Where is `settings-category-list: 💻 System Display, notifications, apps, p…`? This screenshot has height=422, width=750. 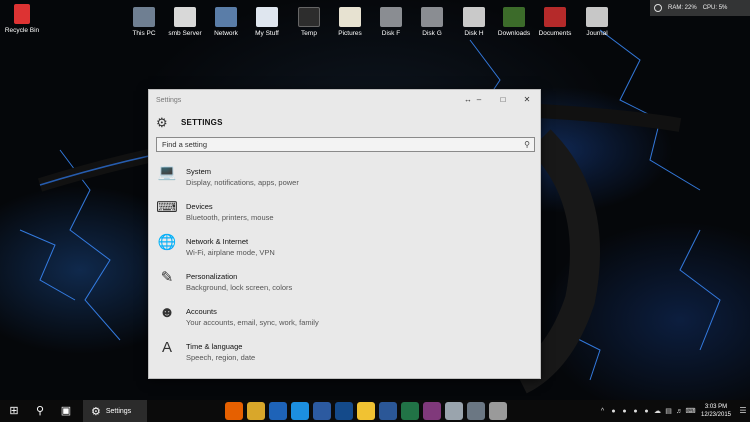
settings-category-list: 💻 System Display, notifications, apps, p… is located at coordinates (237, 270).